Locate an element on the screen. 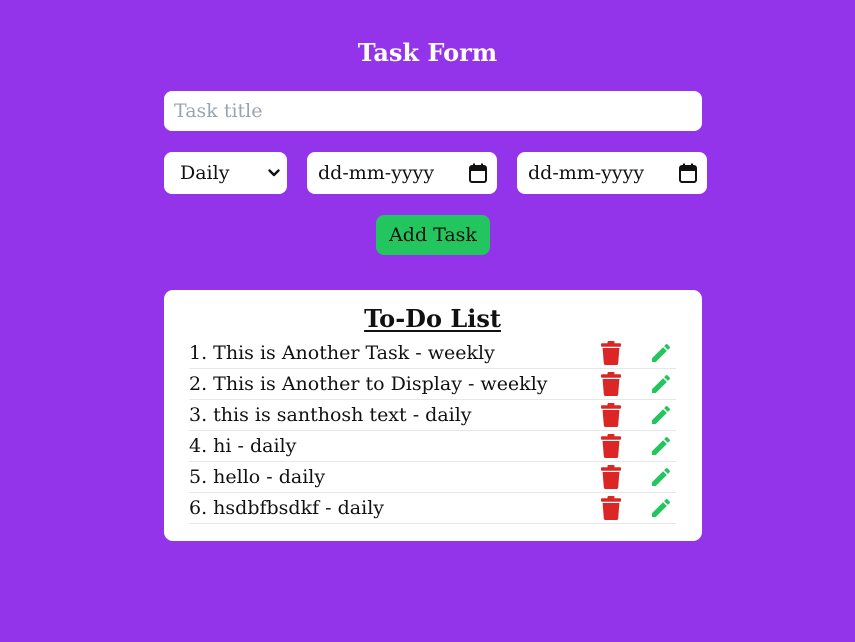 This screenshot has width=855, height=642. end-date-input: dd-mm-yyyy is located at coordinates (612, 173).